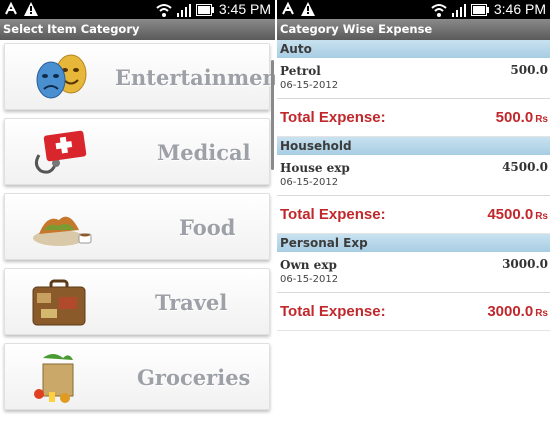  I want to click on section-header-household: Household, so click(413, 146).